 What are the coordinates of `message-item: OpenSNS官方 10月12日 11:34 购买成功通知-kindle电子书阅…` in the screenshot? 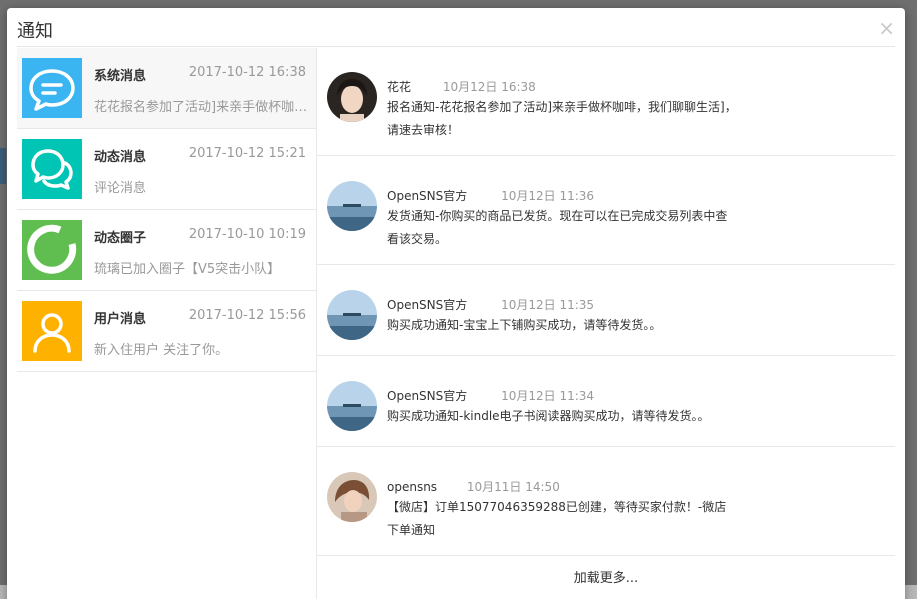 It's located at (606, 401).